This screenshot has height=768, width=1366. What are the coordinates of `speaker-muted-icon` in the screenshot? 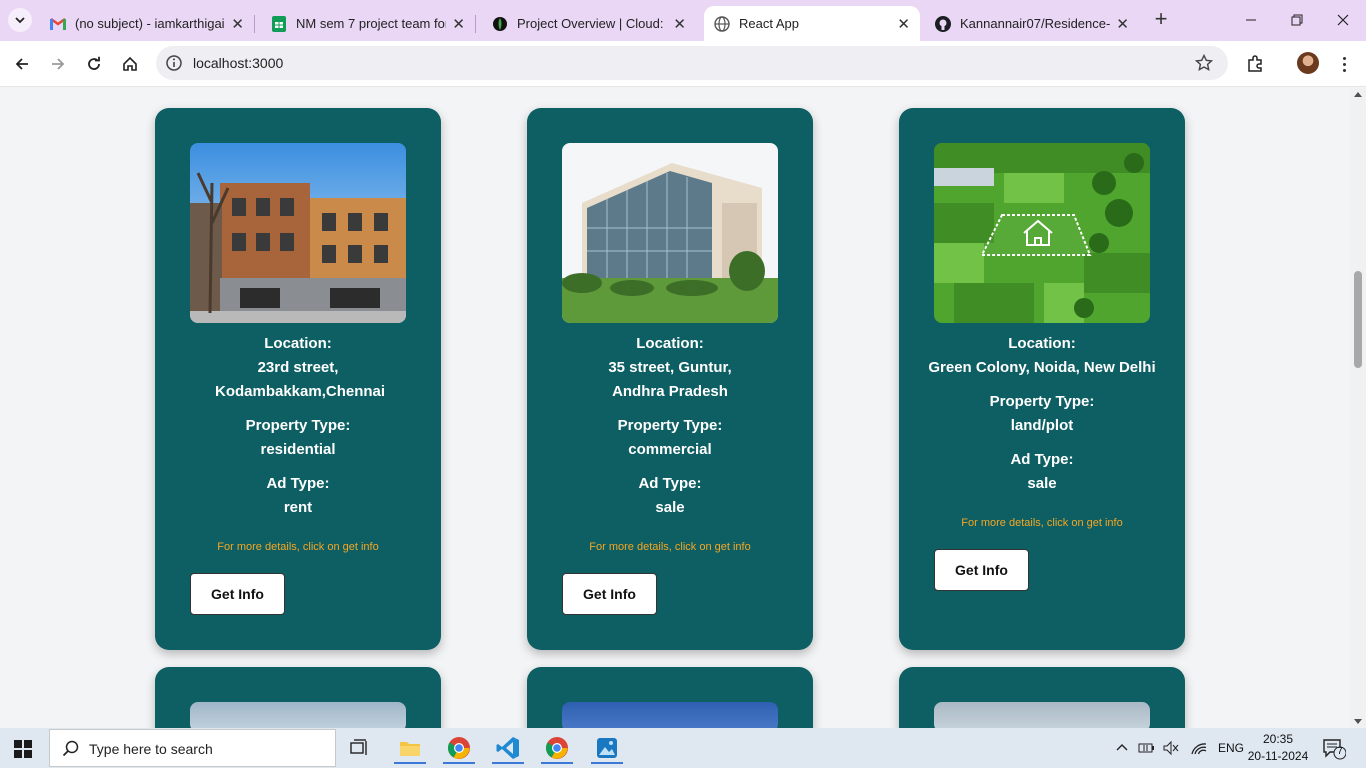 It's located at (1171, 748).